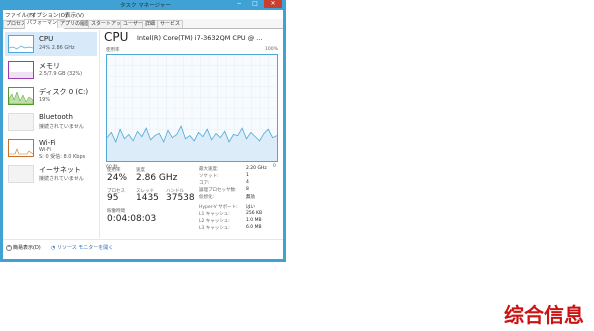 This screenshot has height=331, width=594. What do you see at coordinates (254, 220) in the screenshot?
I see `info-value-l2-cache: 1.0 MB` at bounding box center [254, 220].